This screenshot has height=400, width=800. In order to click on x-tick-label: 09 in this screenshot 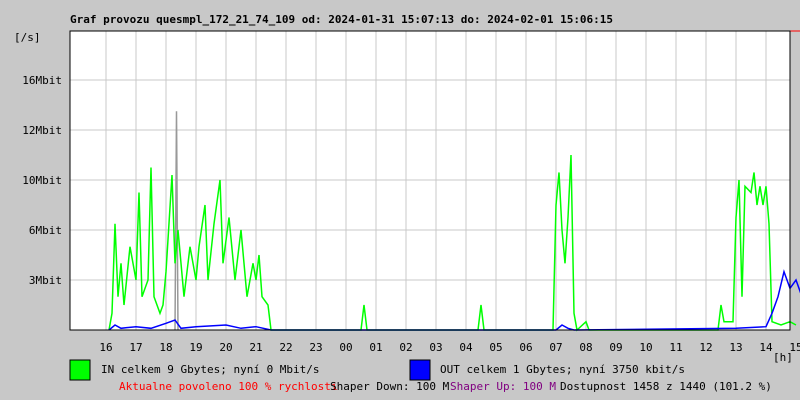, I will do `click(615, 347)`.